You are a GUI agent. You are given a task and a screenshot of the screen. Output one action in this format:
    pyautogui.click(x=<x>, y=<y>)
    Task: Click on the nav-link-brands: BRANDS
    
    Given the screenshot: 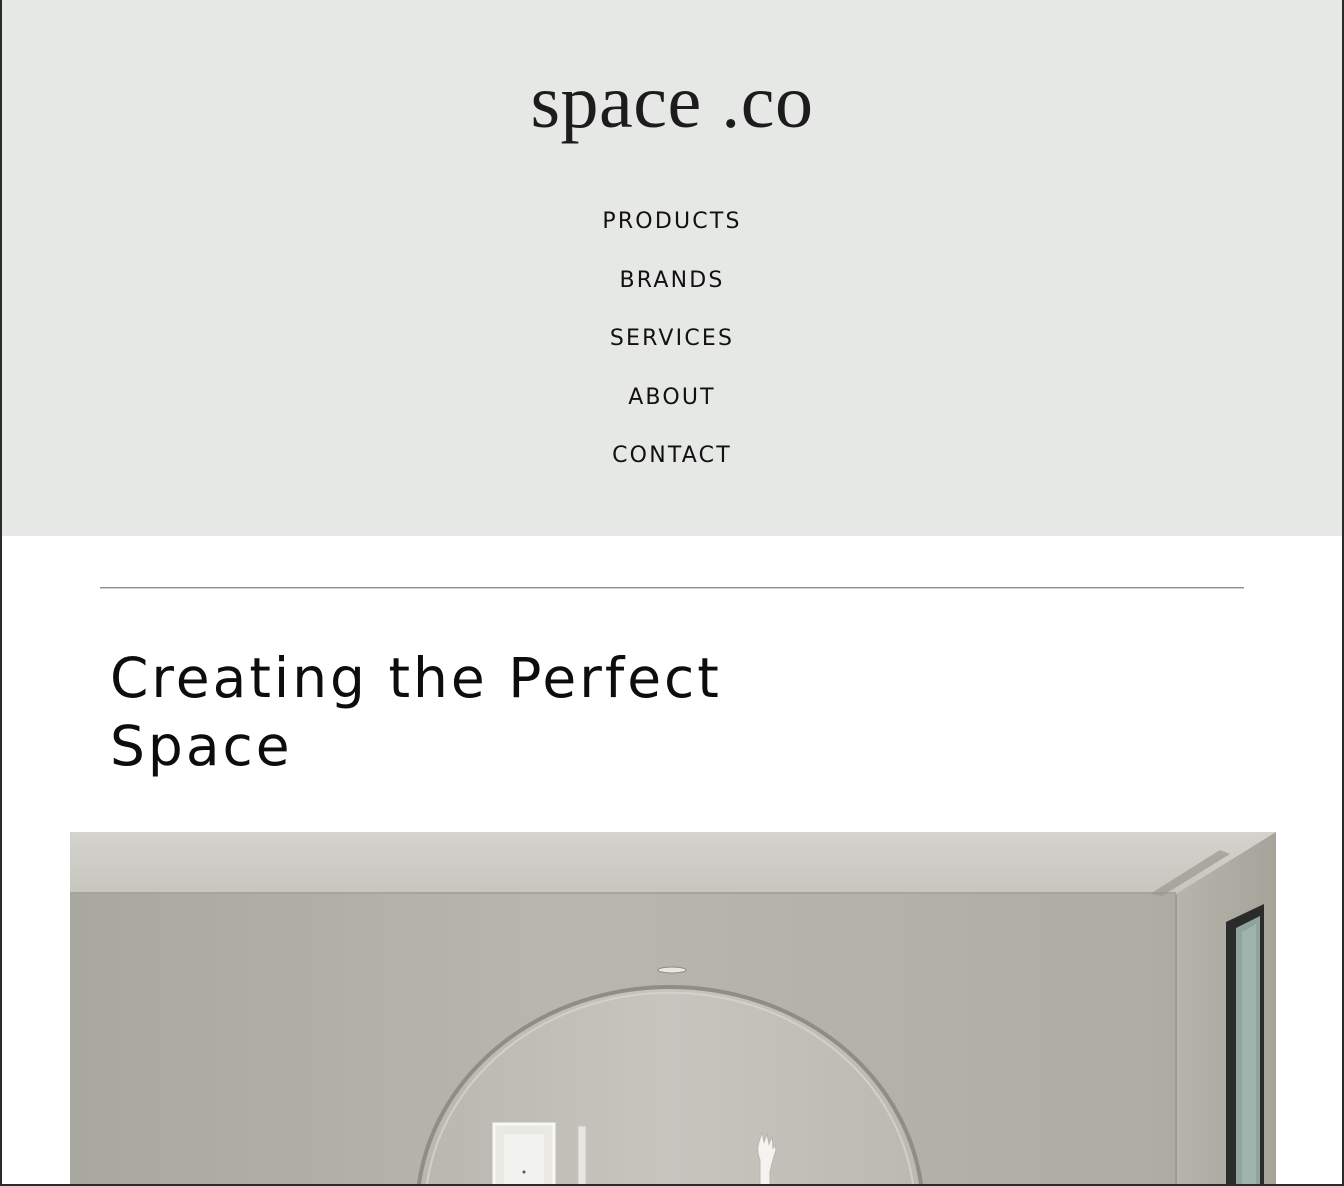 What is the action you would take?
    pyautogui.click(x=671, y=290)
    